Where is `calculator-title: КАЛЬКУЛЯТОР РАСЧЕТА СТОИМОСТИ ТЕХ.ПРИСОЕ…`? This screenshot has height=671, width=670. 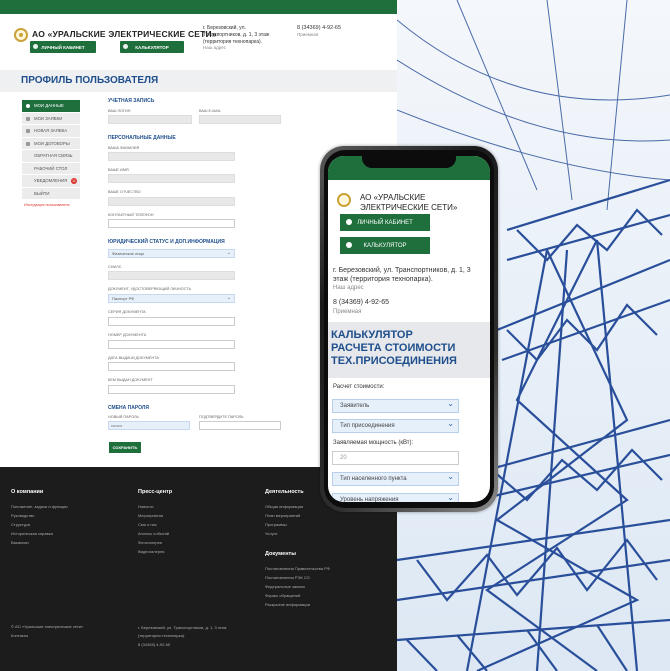
calculator-title: КАЛЬКУЛЯТОР РАСЧЕТА СТОИМОСТИ ТЕХ.ПРИСОЕ… is located at coordinates (394, 348).